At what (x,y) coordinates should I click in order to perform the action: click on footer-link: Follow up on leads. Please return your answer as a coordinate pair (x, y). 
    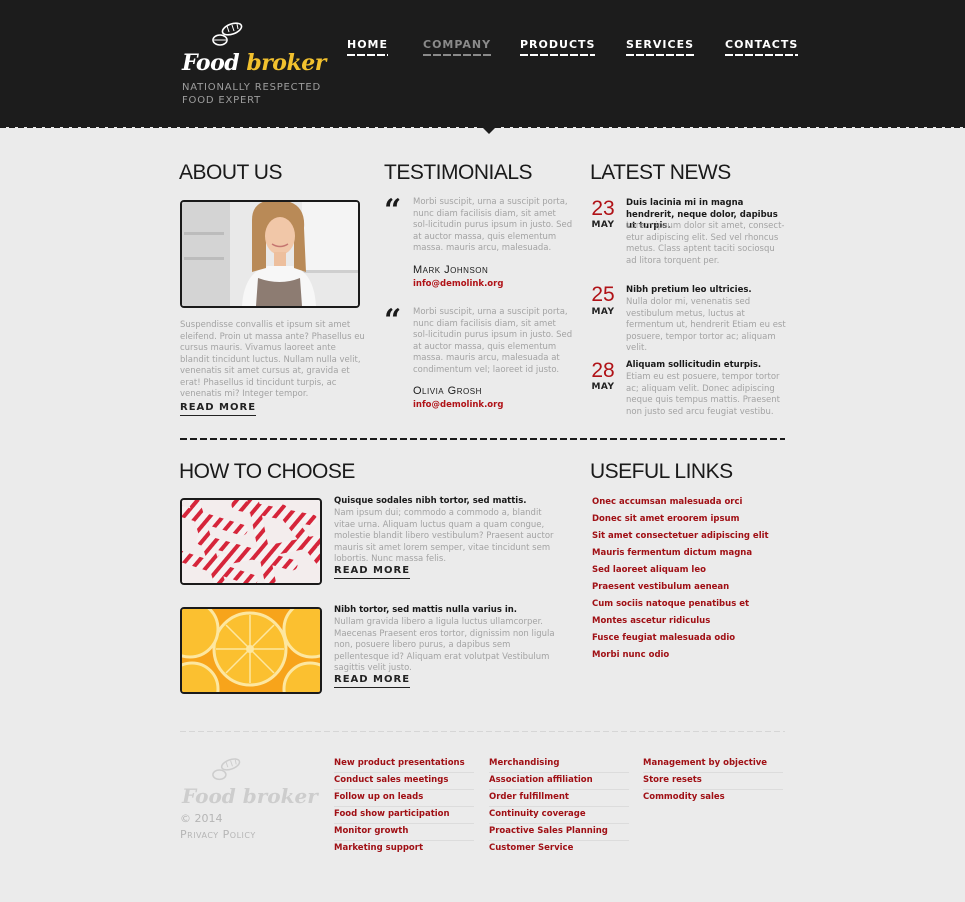
    Looking at the image, I should click on (404, 798).